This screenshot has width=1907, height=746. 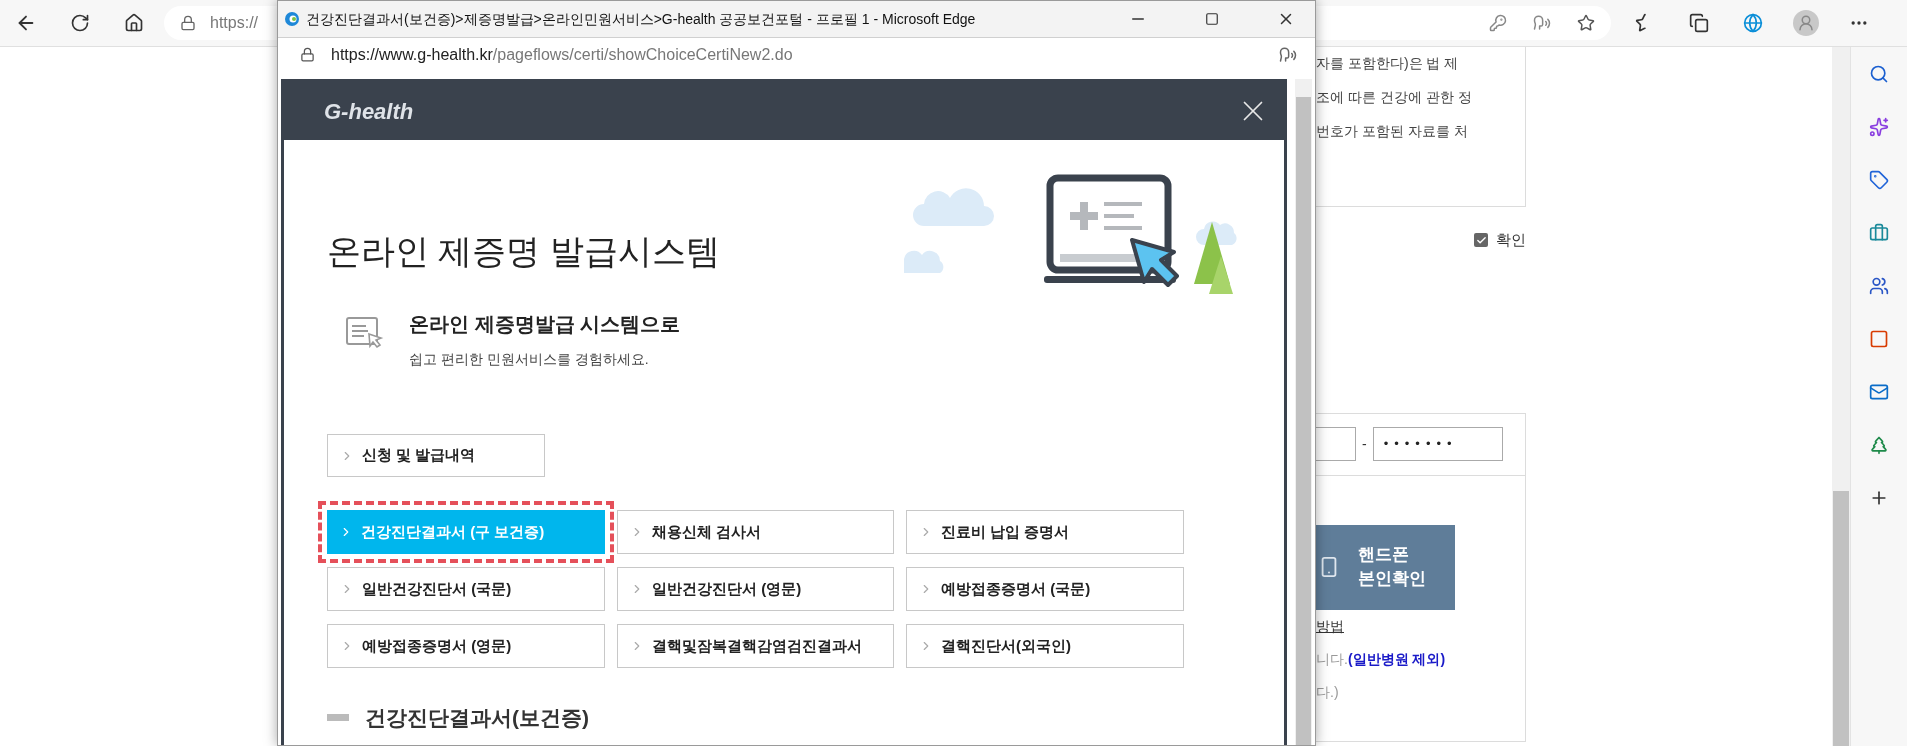 I want to click on history-button: 신청 및 발급내역, so click(x=436, y=455).